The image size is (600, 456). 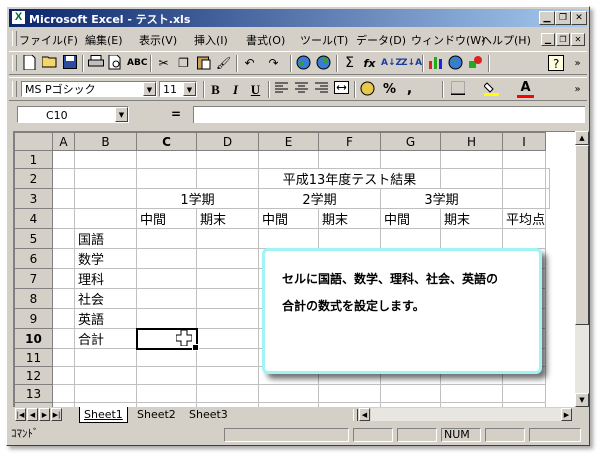 I want to click on subject-cell: 理科, so click(x=105, y=278).